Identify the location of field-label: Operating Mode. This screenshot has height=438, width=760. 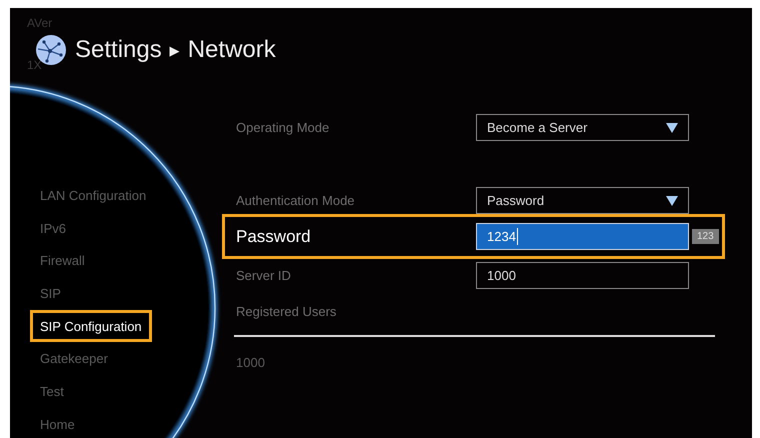
(283, 127).